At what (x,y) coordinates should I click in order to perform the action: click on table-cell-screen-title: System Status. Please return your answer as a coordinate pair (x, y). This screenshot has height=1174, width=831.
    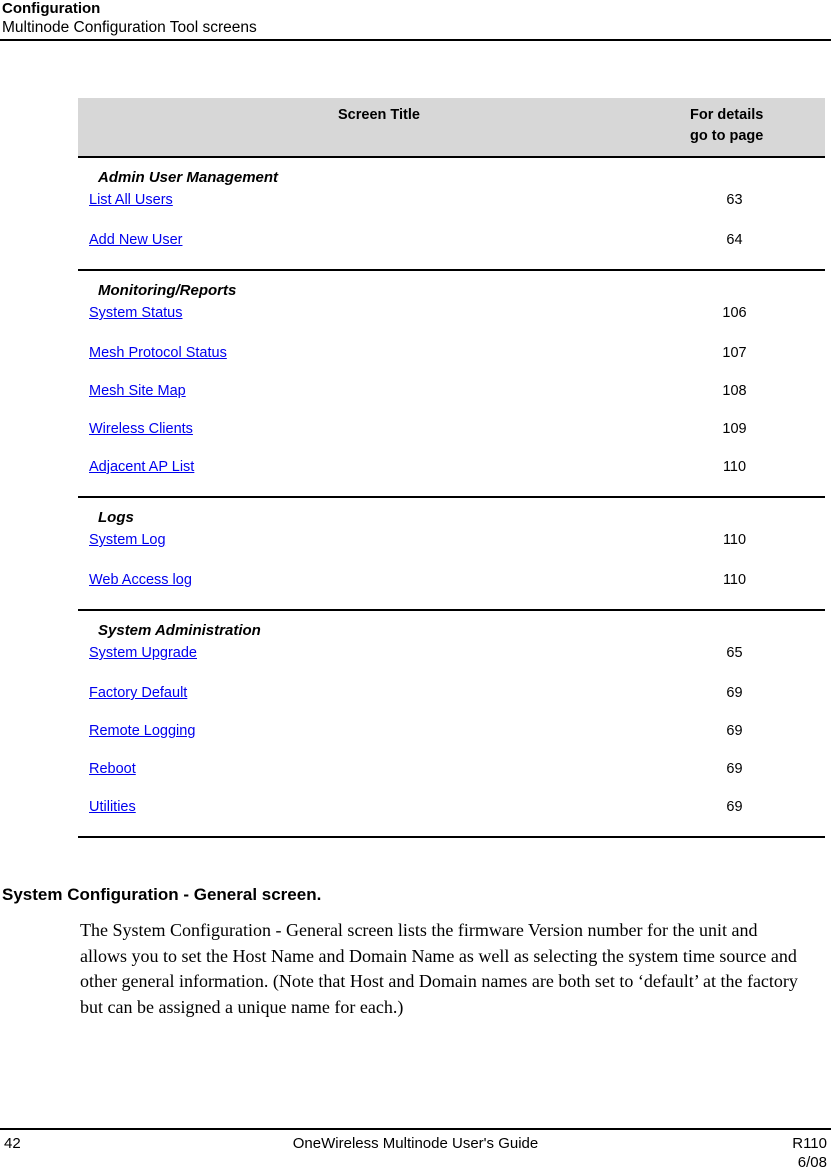
    Looking at the image, I should click on (384, 313).